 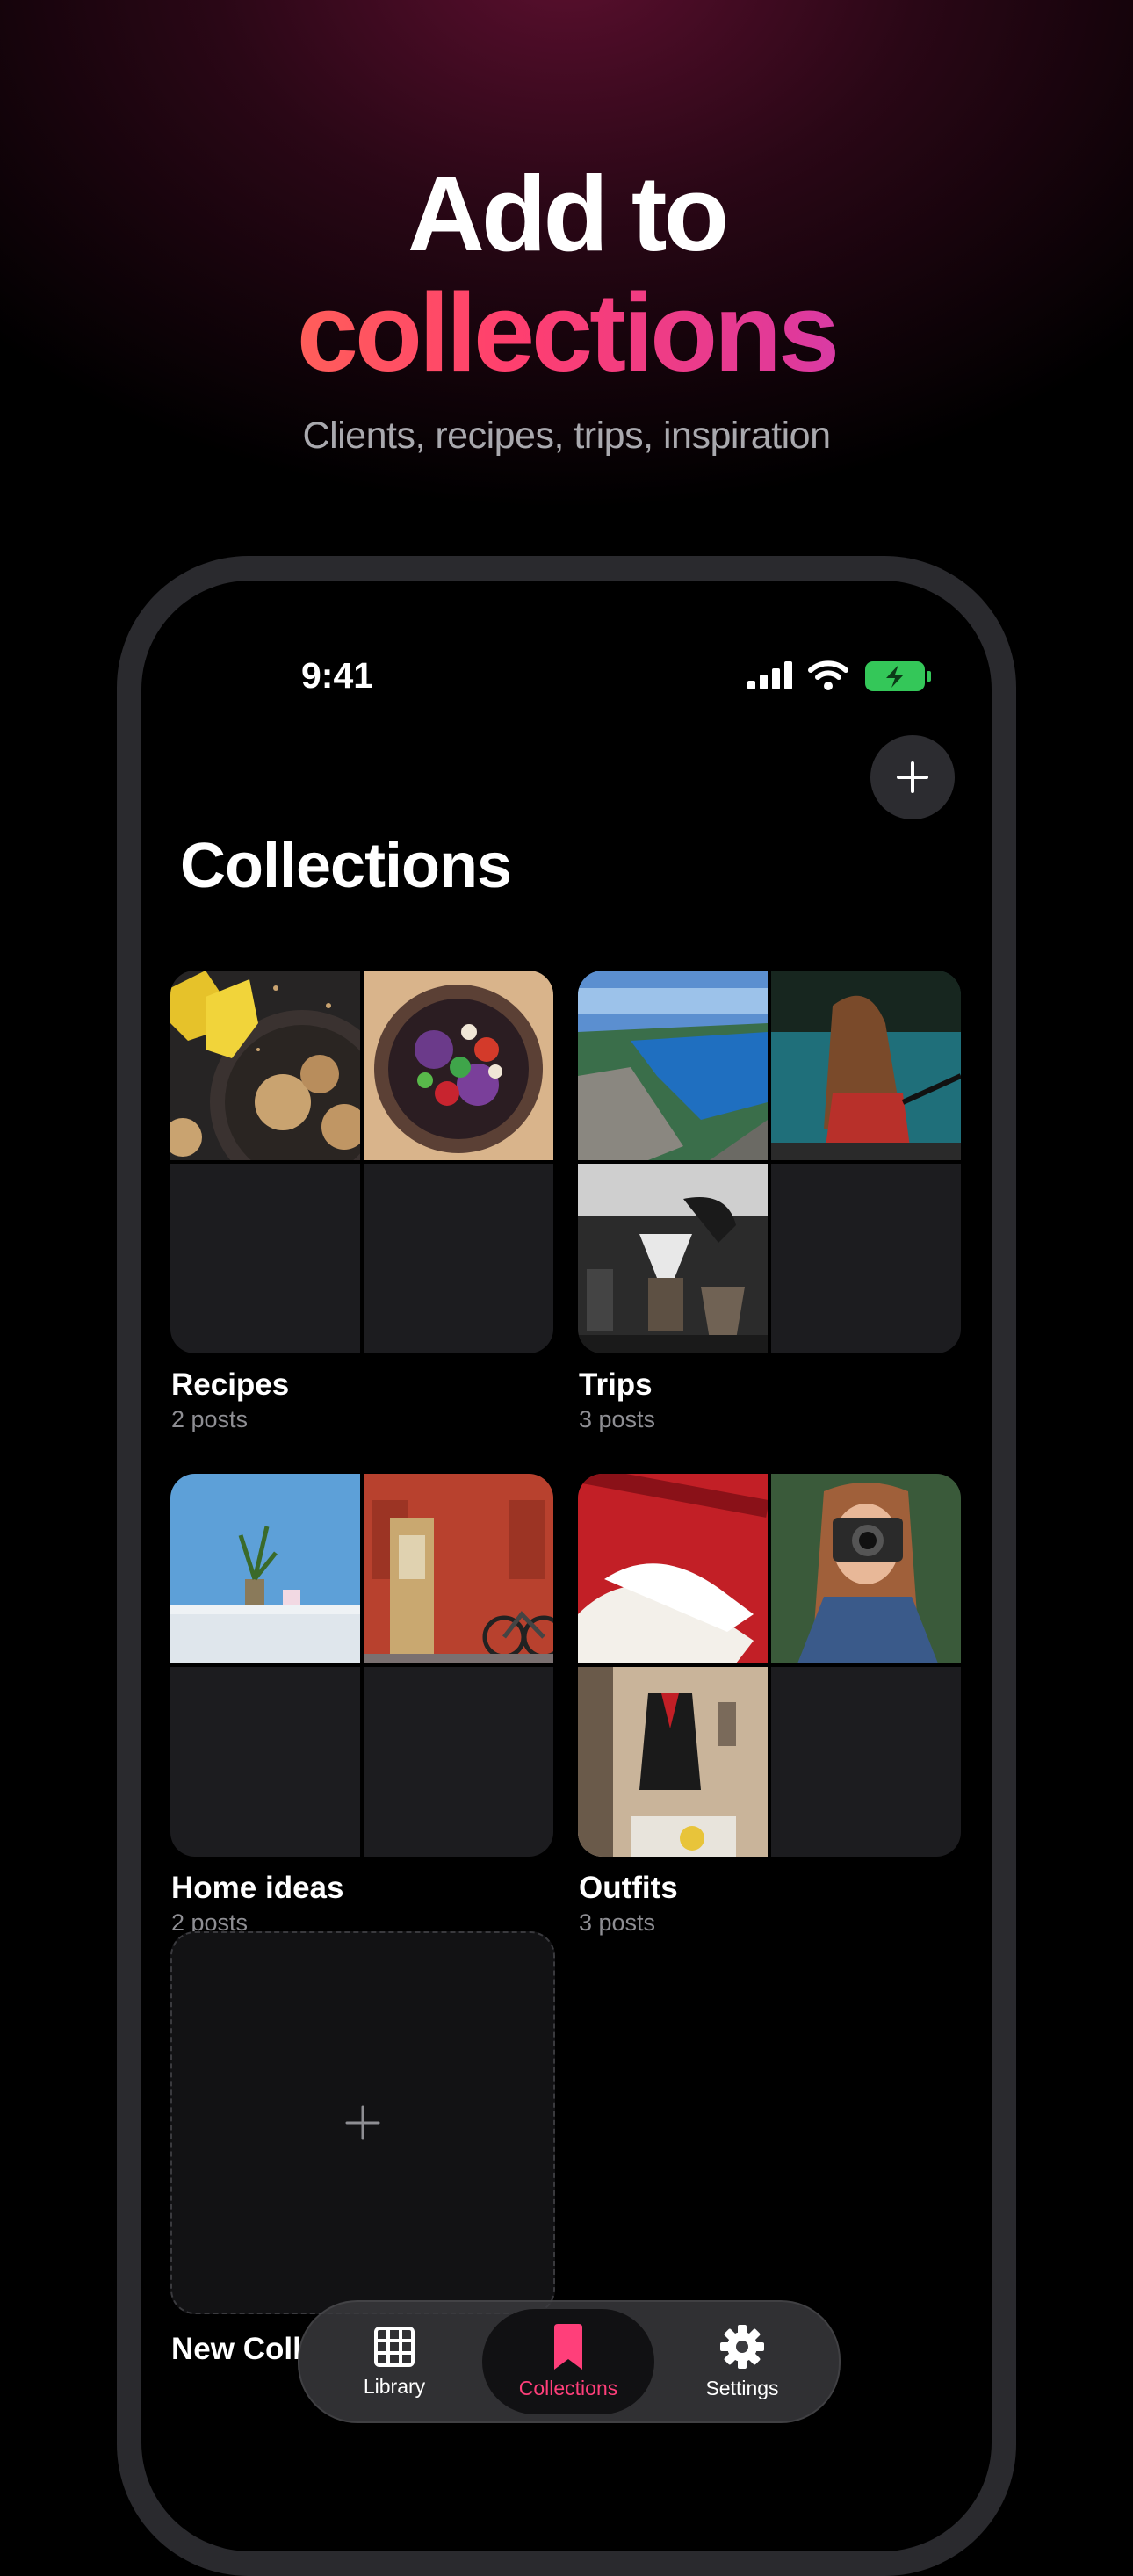 What do you see at coordinates (673, 1568) in the screenshot?
I see `photo-white-heels` at bounding box center [673, 1568].